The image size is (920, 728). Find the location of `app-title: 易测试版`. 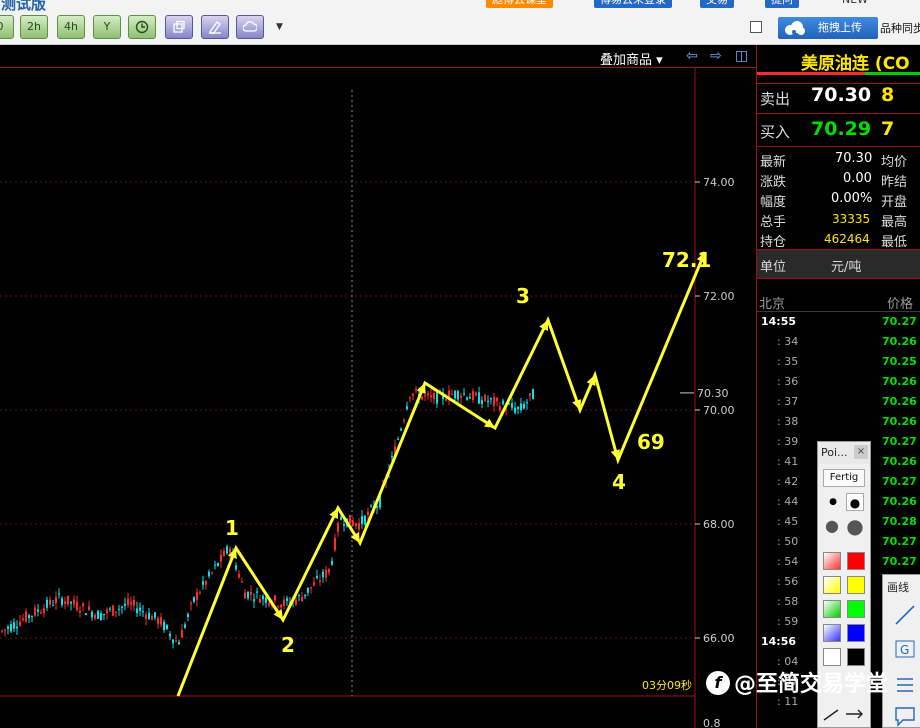

app-title: 易测试版 is located at coordinates (23, 6).